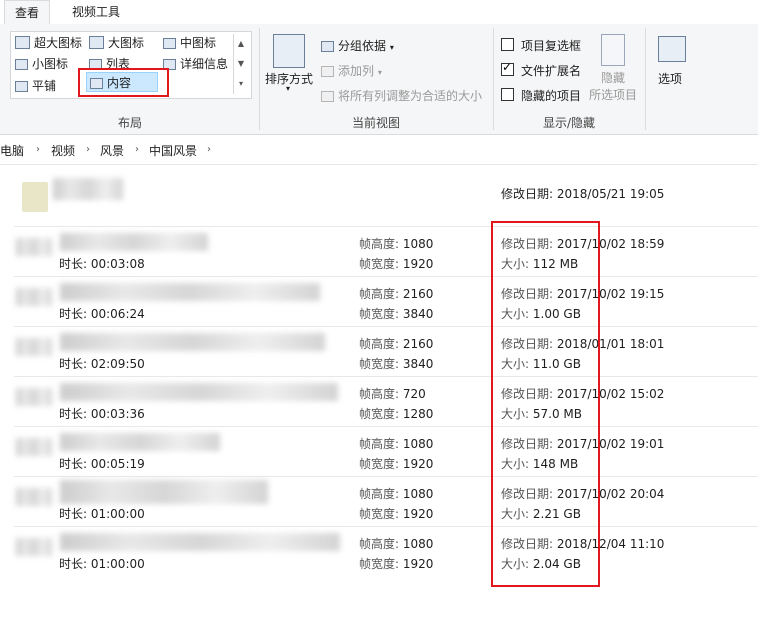  I want to click on breadcrumb: 电脑 › 视频 › 风景 › 中国风景 ›, so click(379, 150).